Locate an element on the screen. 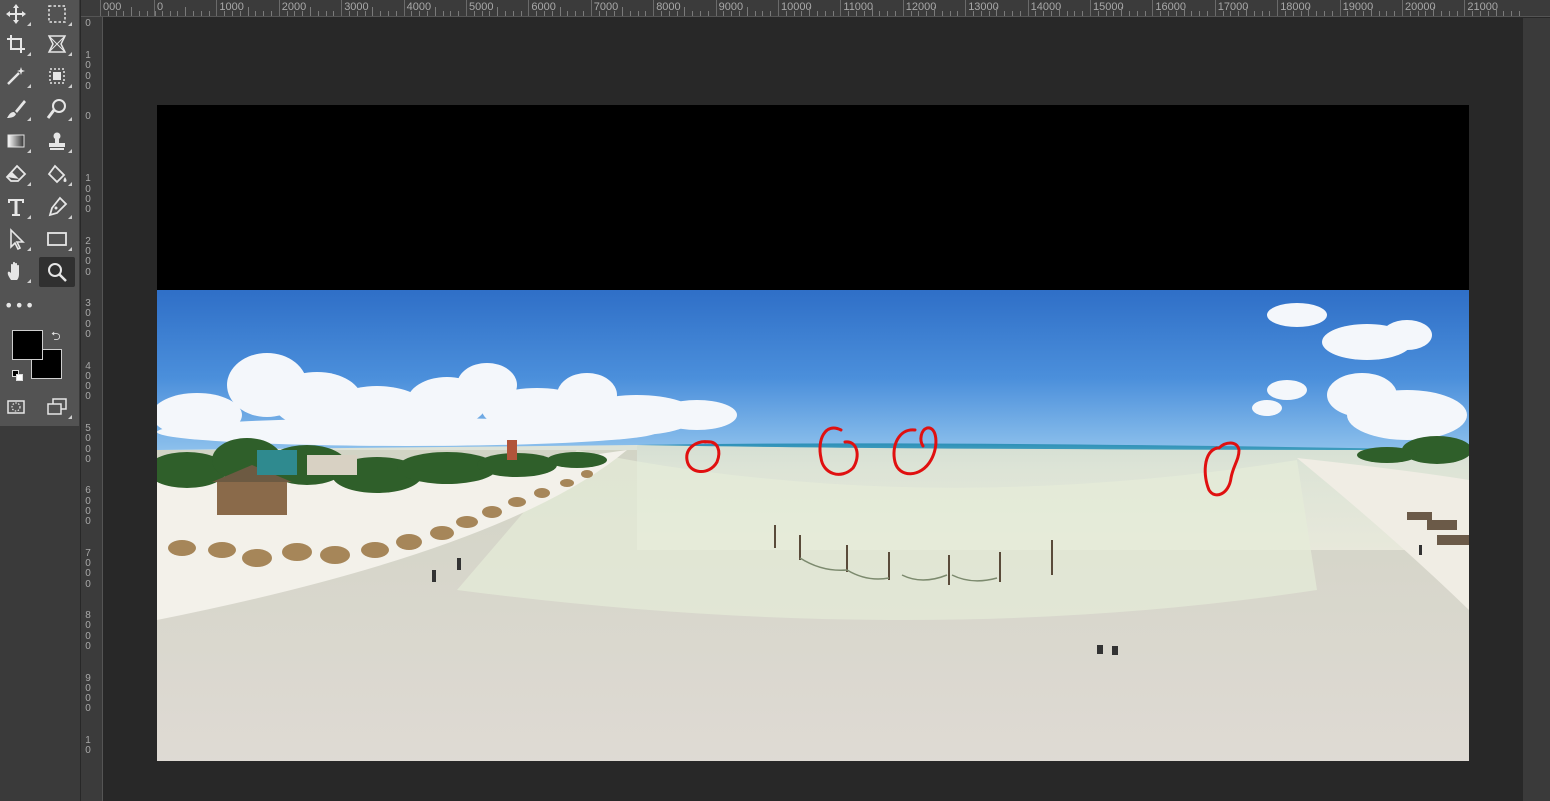 This screenshot has height=801, width=1550. ruler-label: 5000 is located at coordinates (88, 444).